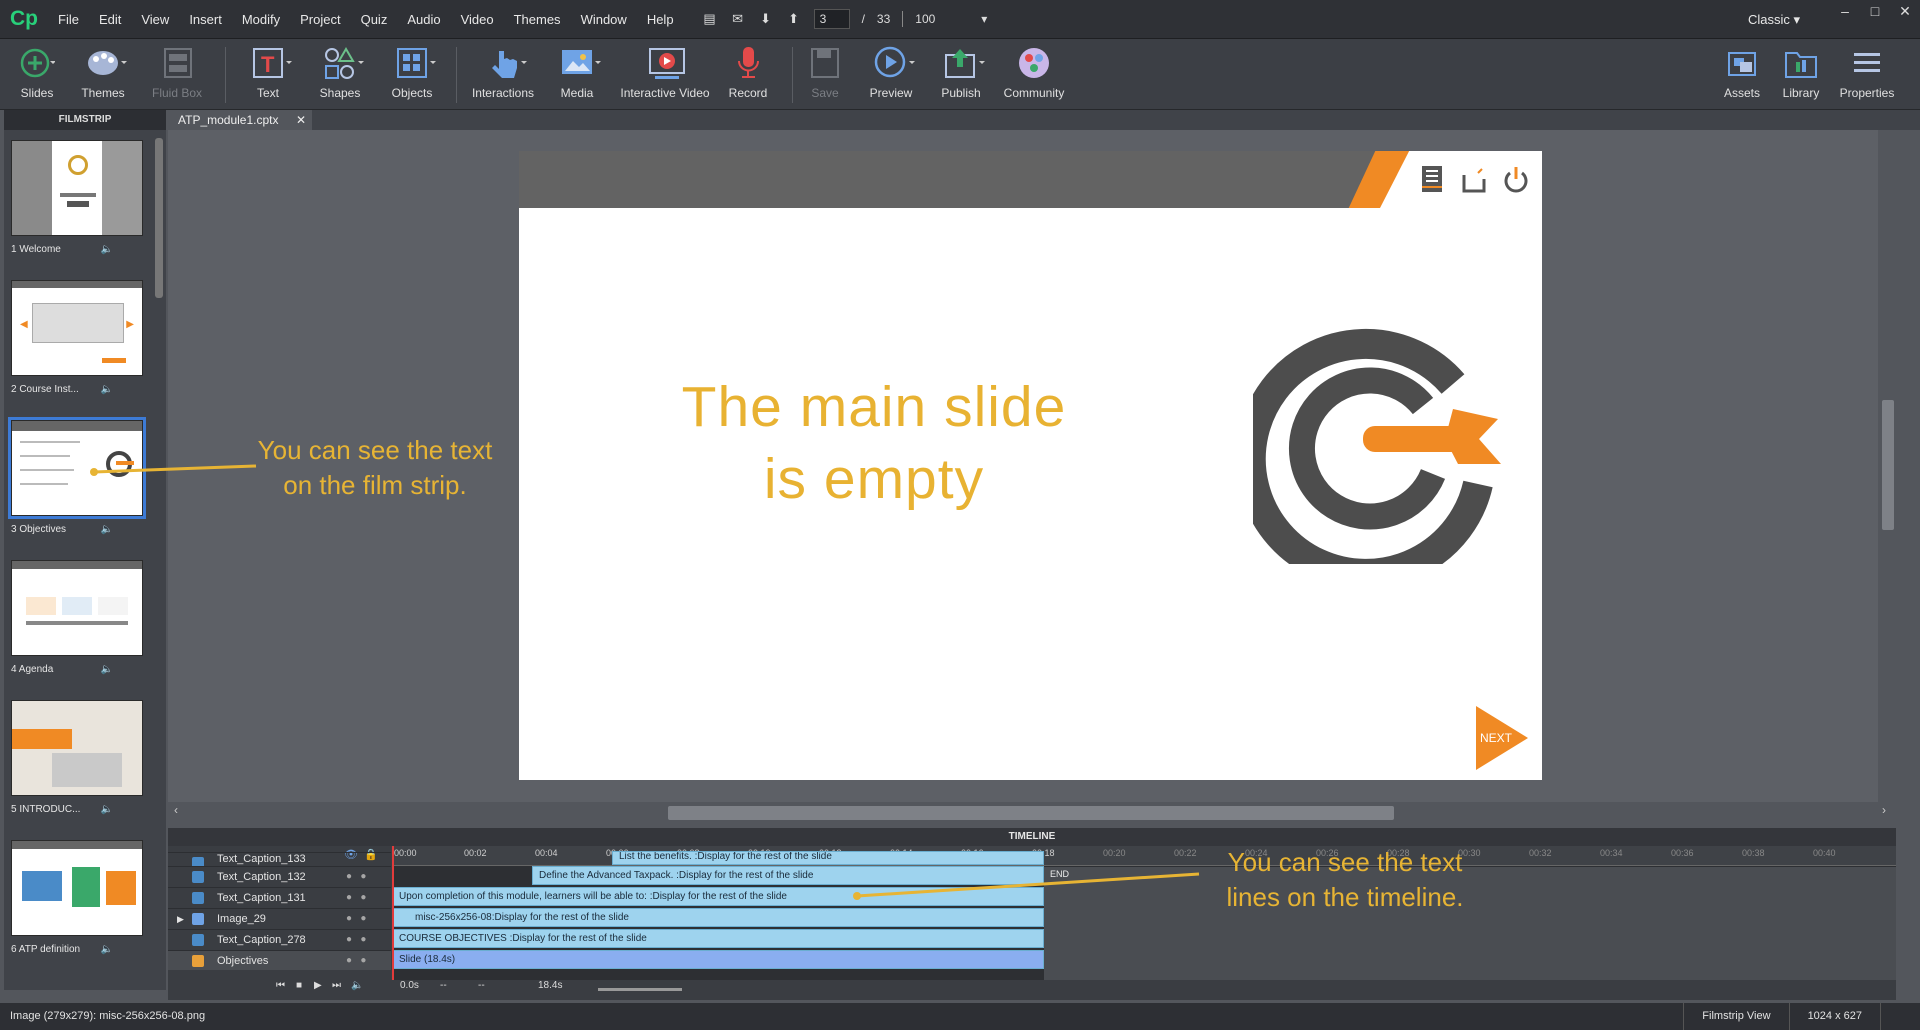  Describe the element at coordinates (1905, 11) in the screenshot. I see `close-window-button: ✕` at that location.